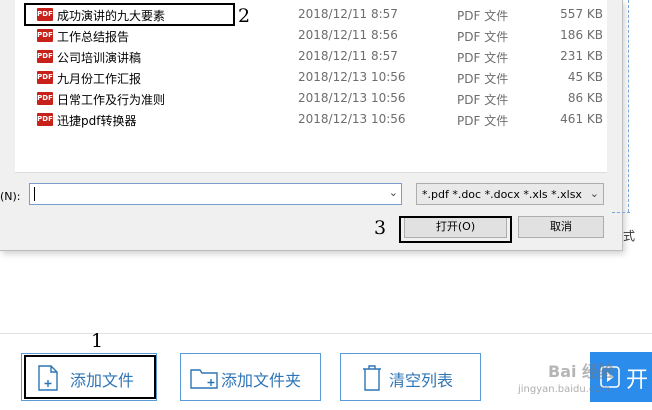  Describe the element at coordinates (581, 14) in the screenshot. I see `file-size: 557 KB` at that location.